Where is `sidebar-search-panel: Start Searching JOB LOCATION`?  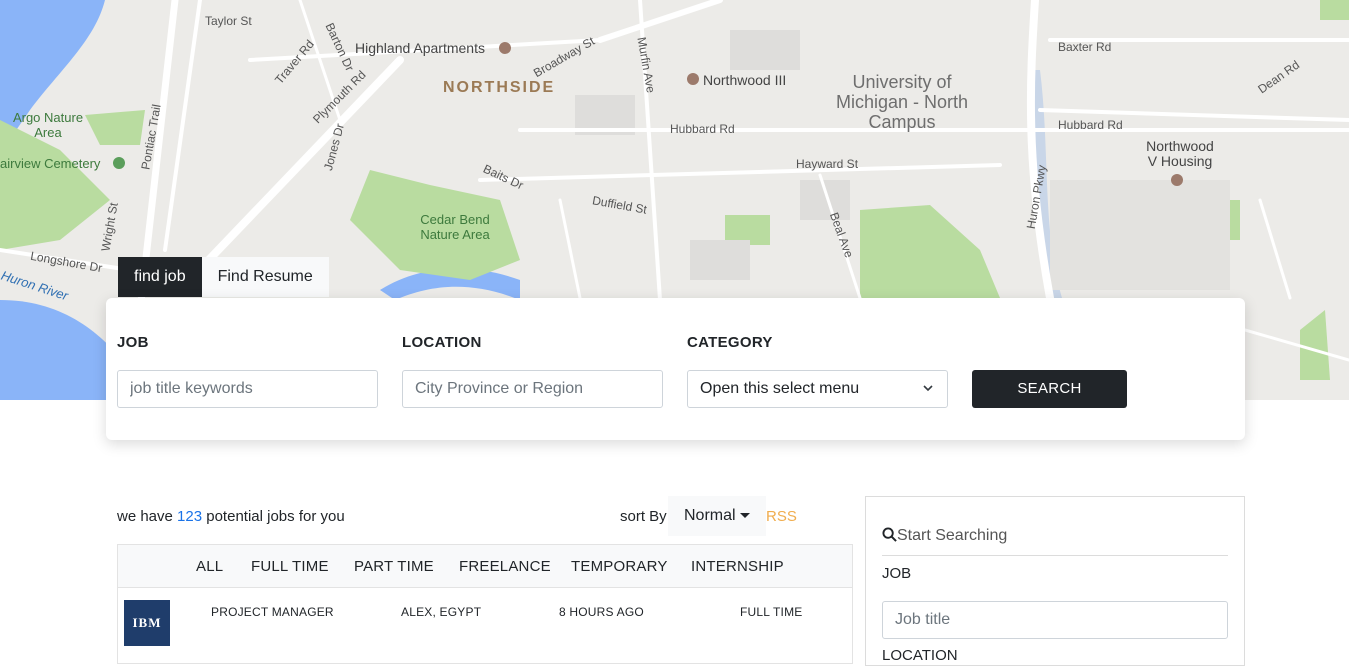
sidebar-search-panel: Start Searching JOB LOCATION is located at coordinates (1055, 581).